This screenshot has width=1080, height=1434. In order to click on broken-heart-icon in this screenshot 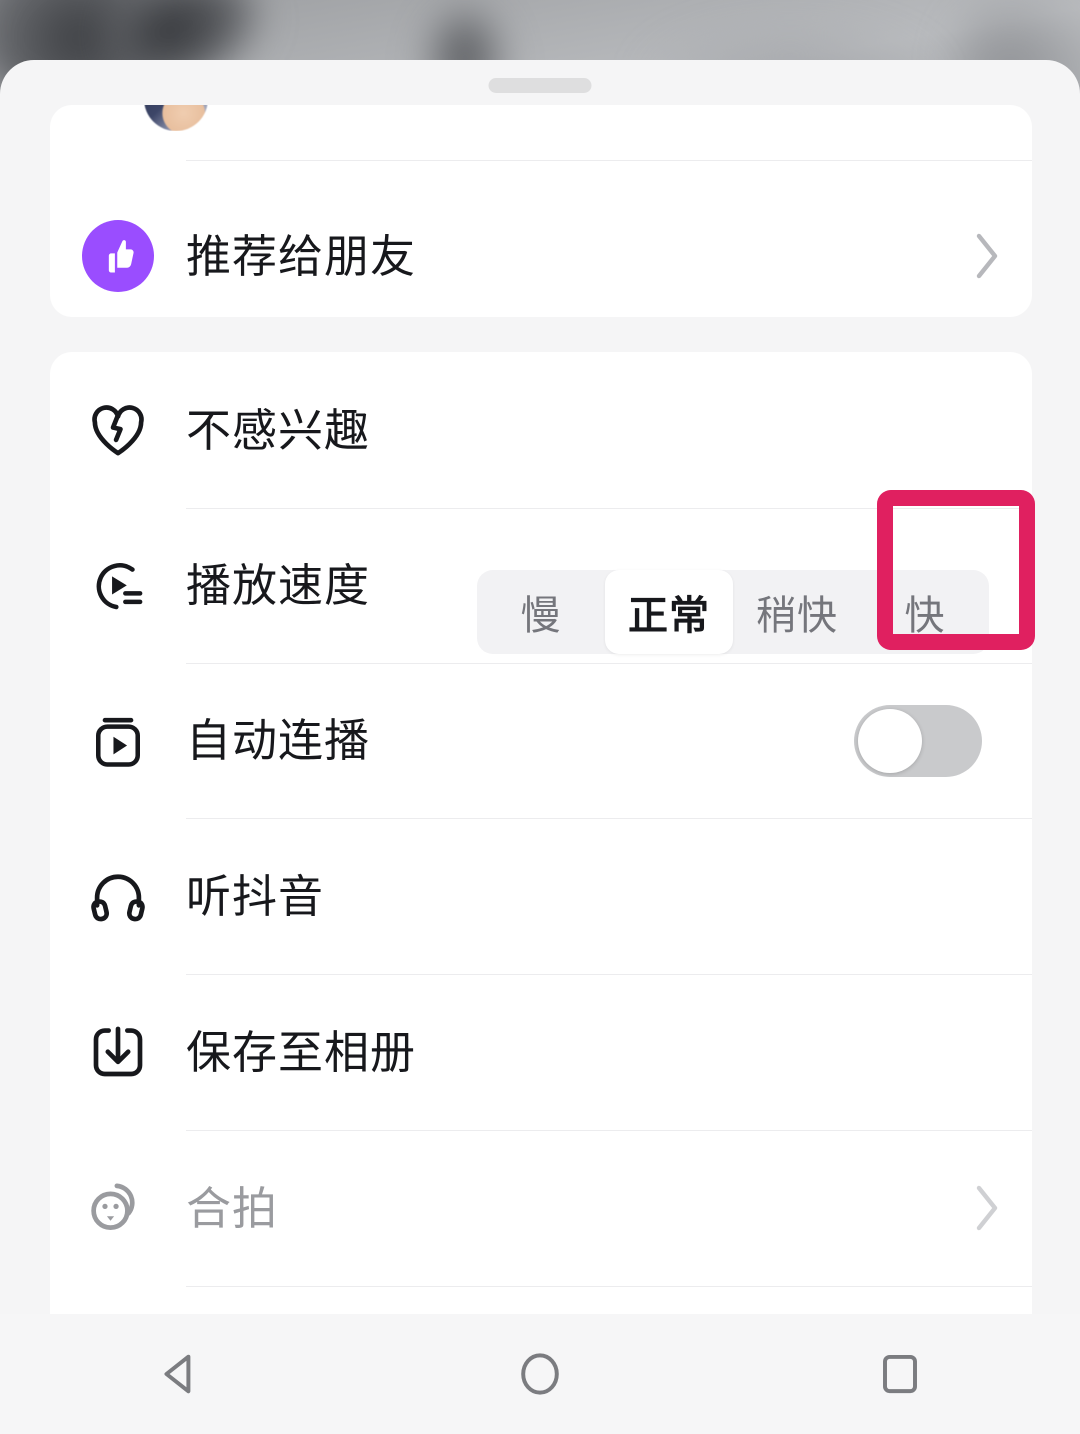, I will do `click(118, 430)`.